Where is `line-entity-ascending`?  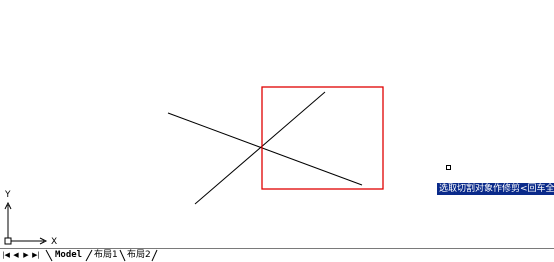
line-entity-ascending is located at coordinates (260, 148).